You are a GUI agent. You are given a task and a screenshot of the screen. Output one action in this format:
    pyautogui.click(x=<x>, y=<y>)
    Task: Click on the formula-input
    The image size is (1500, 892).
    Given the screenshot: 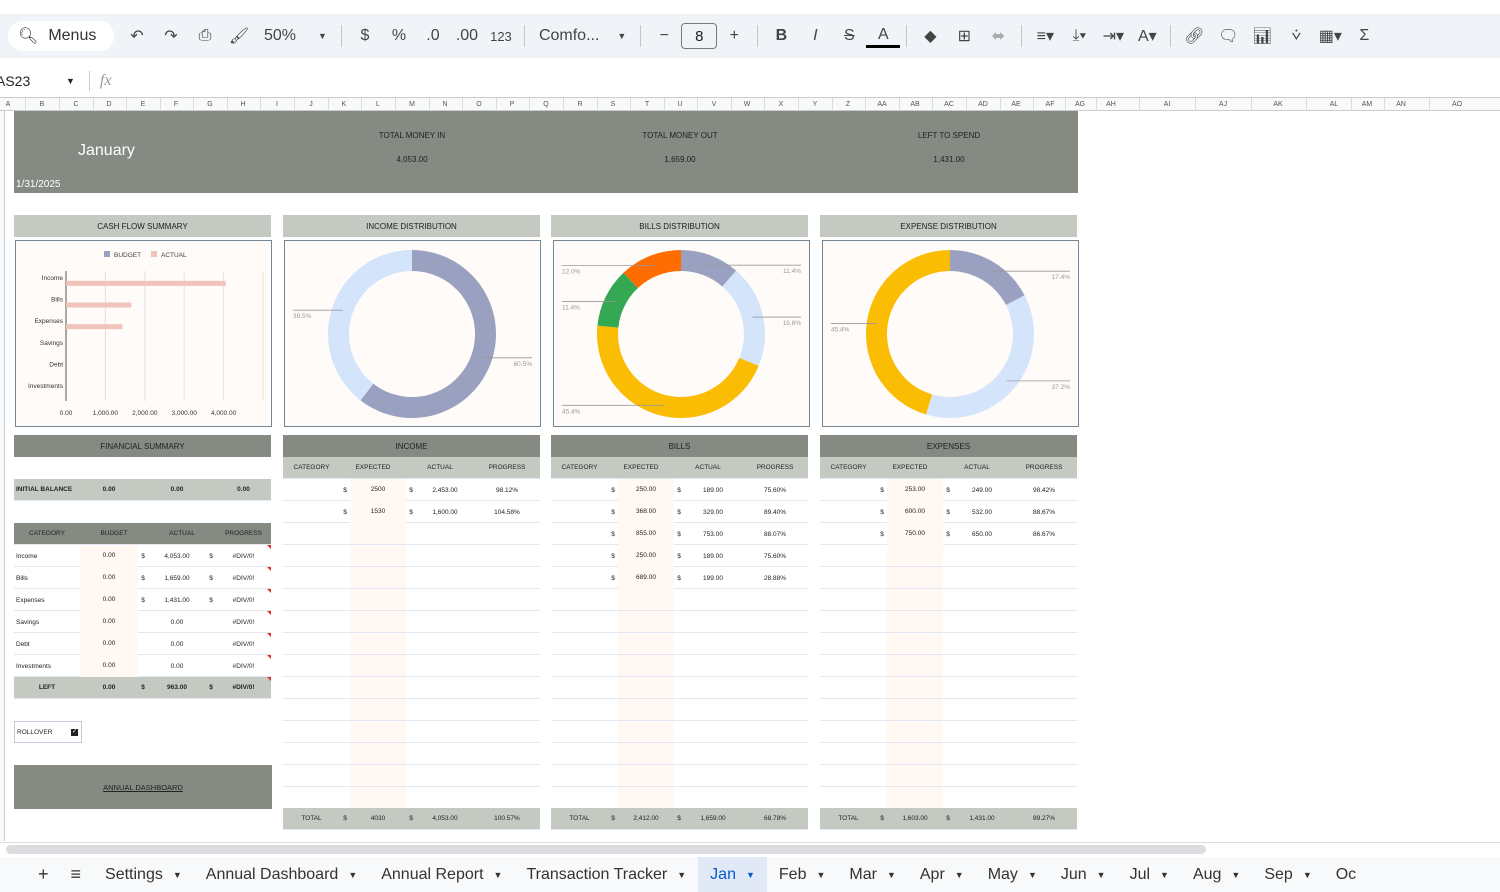 What is the action you would take?
    pyautogui.click(x=810, y=81)
    